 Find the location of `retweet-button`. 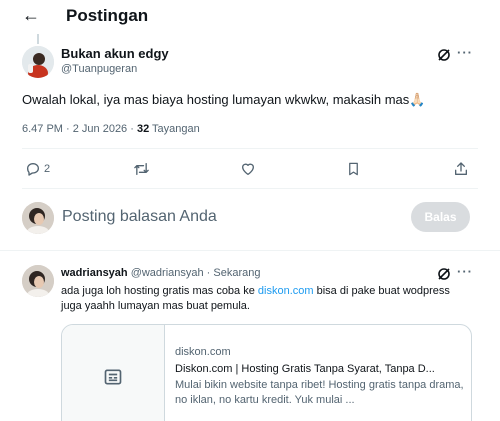

retweet-button is located at coordinates (141, 169).